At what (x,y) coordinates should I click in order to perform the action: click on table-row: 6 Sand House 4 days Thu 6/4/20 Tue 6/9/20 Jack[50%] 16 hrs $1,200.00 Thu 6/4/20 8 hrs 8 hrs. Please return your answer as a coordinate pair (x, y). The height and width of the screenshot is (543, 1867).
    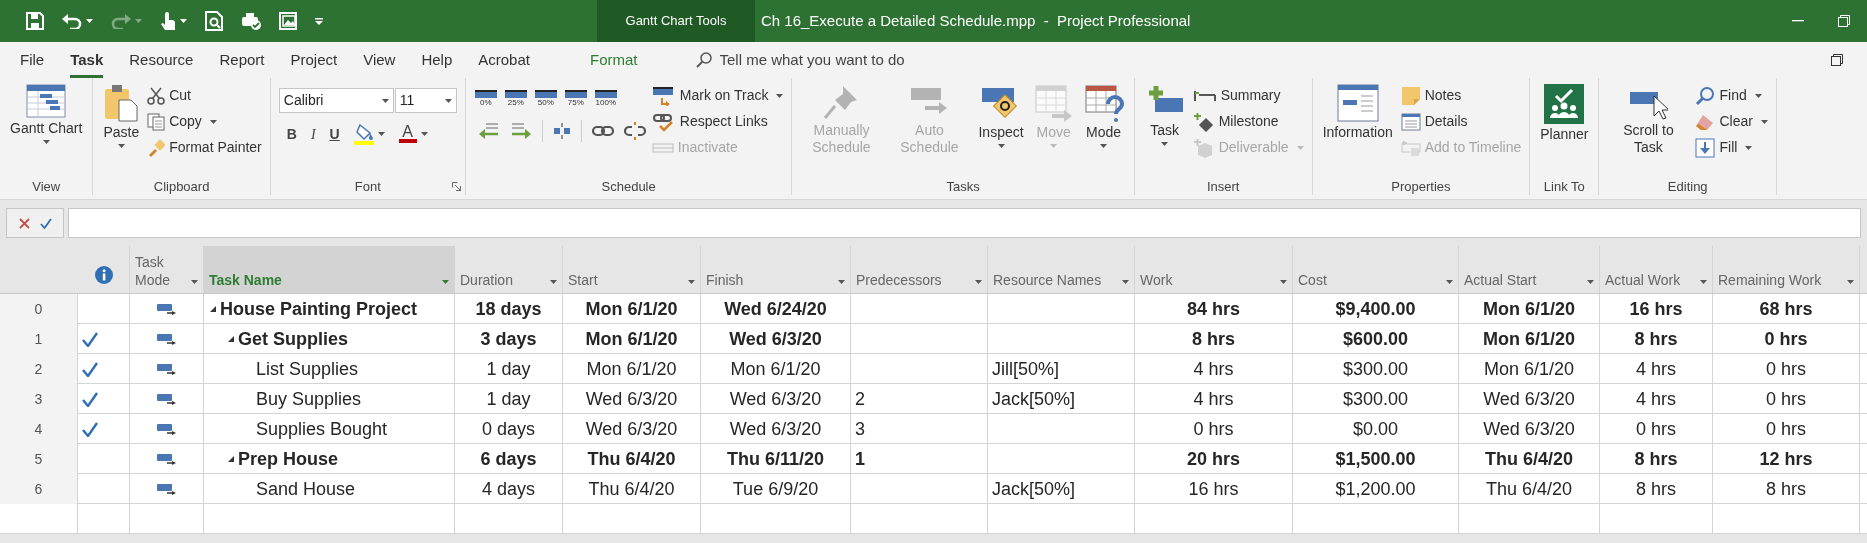
    Looking at the image, I should click on (933, 489).